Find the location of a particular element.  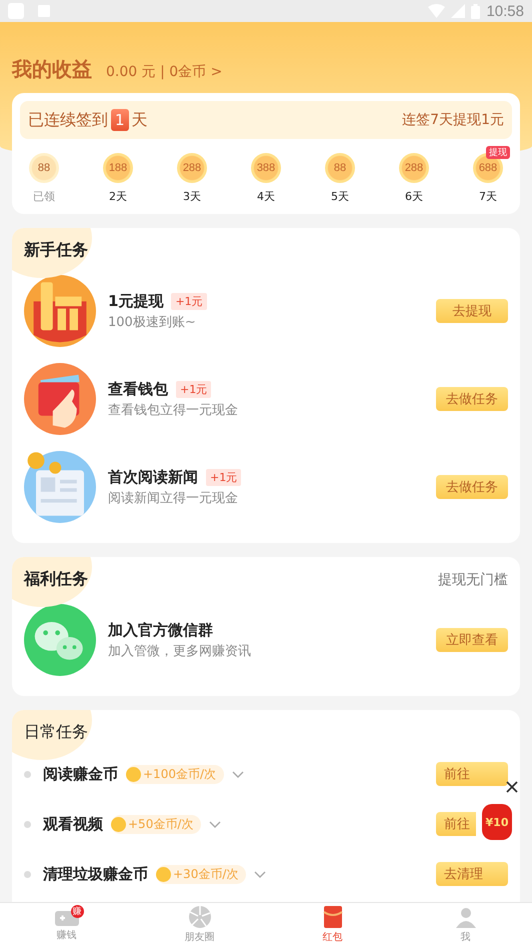

newspaper-icon is located at coordinates (60, 487).